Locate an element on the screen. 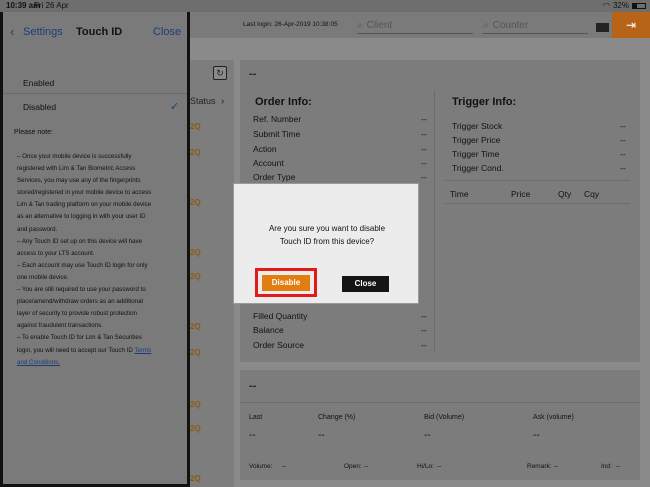 This screenshot has width=650, height=487. remark-value: -- is located at coordinates (556, 466).